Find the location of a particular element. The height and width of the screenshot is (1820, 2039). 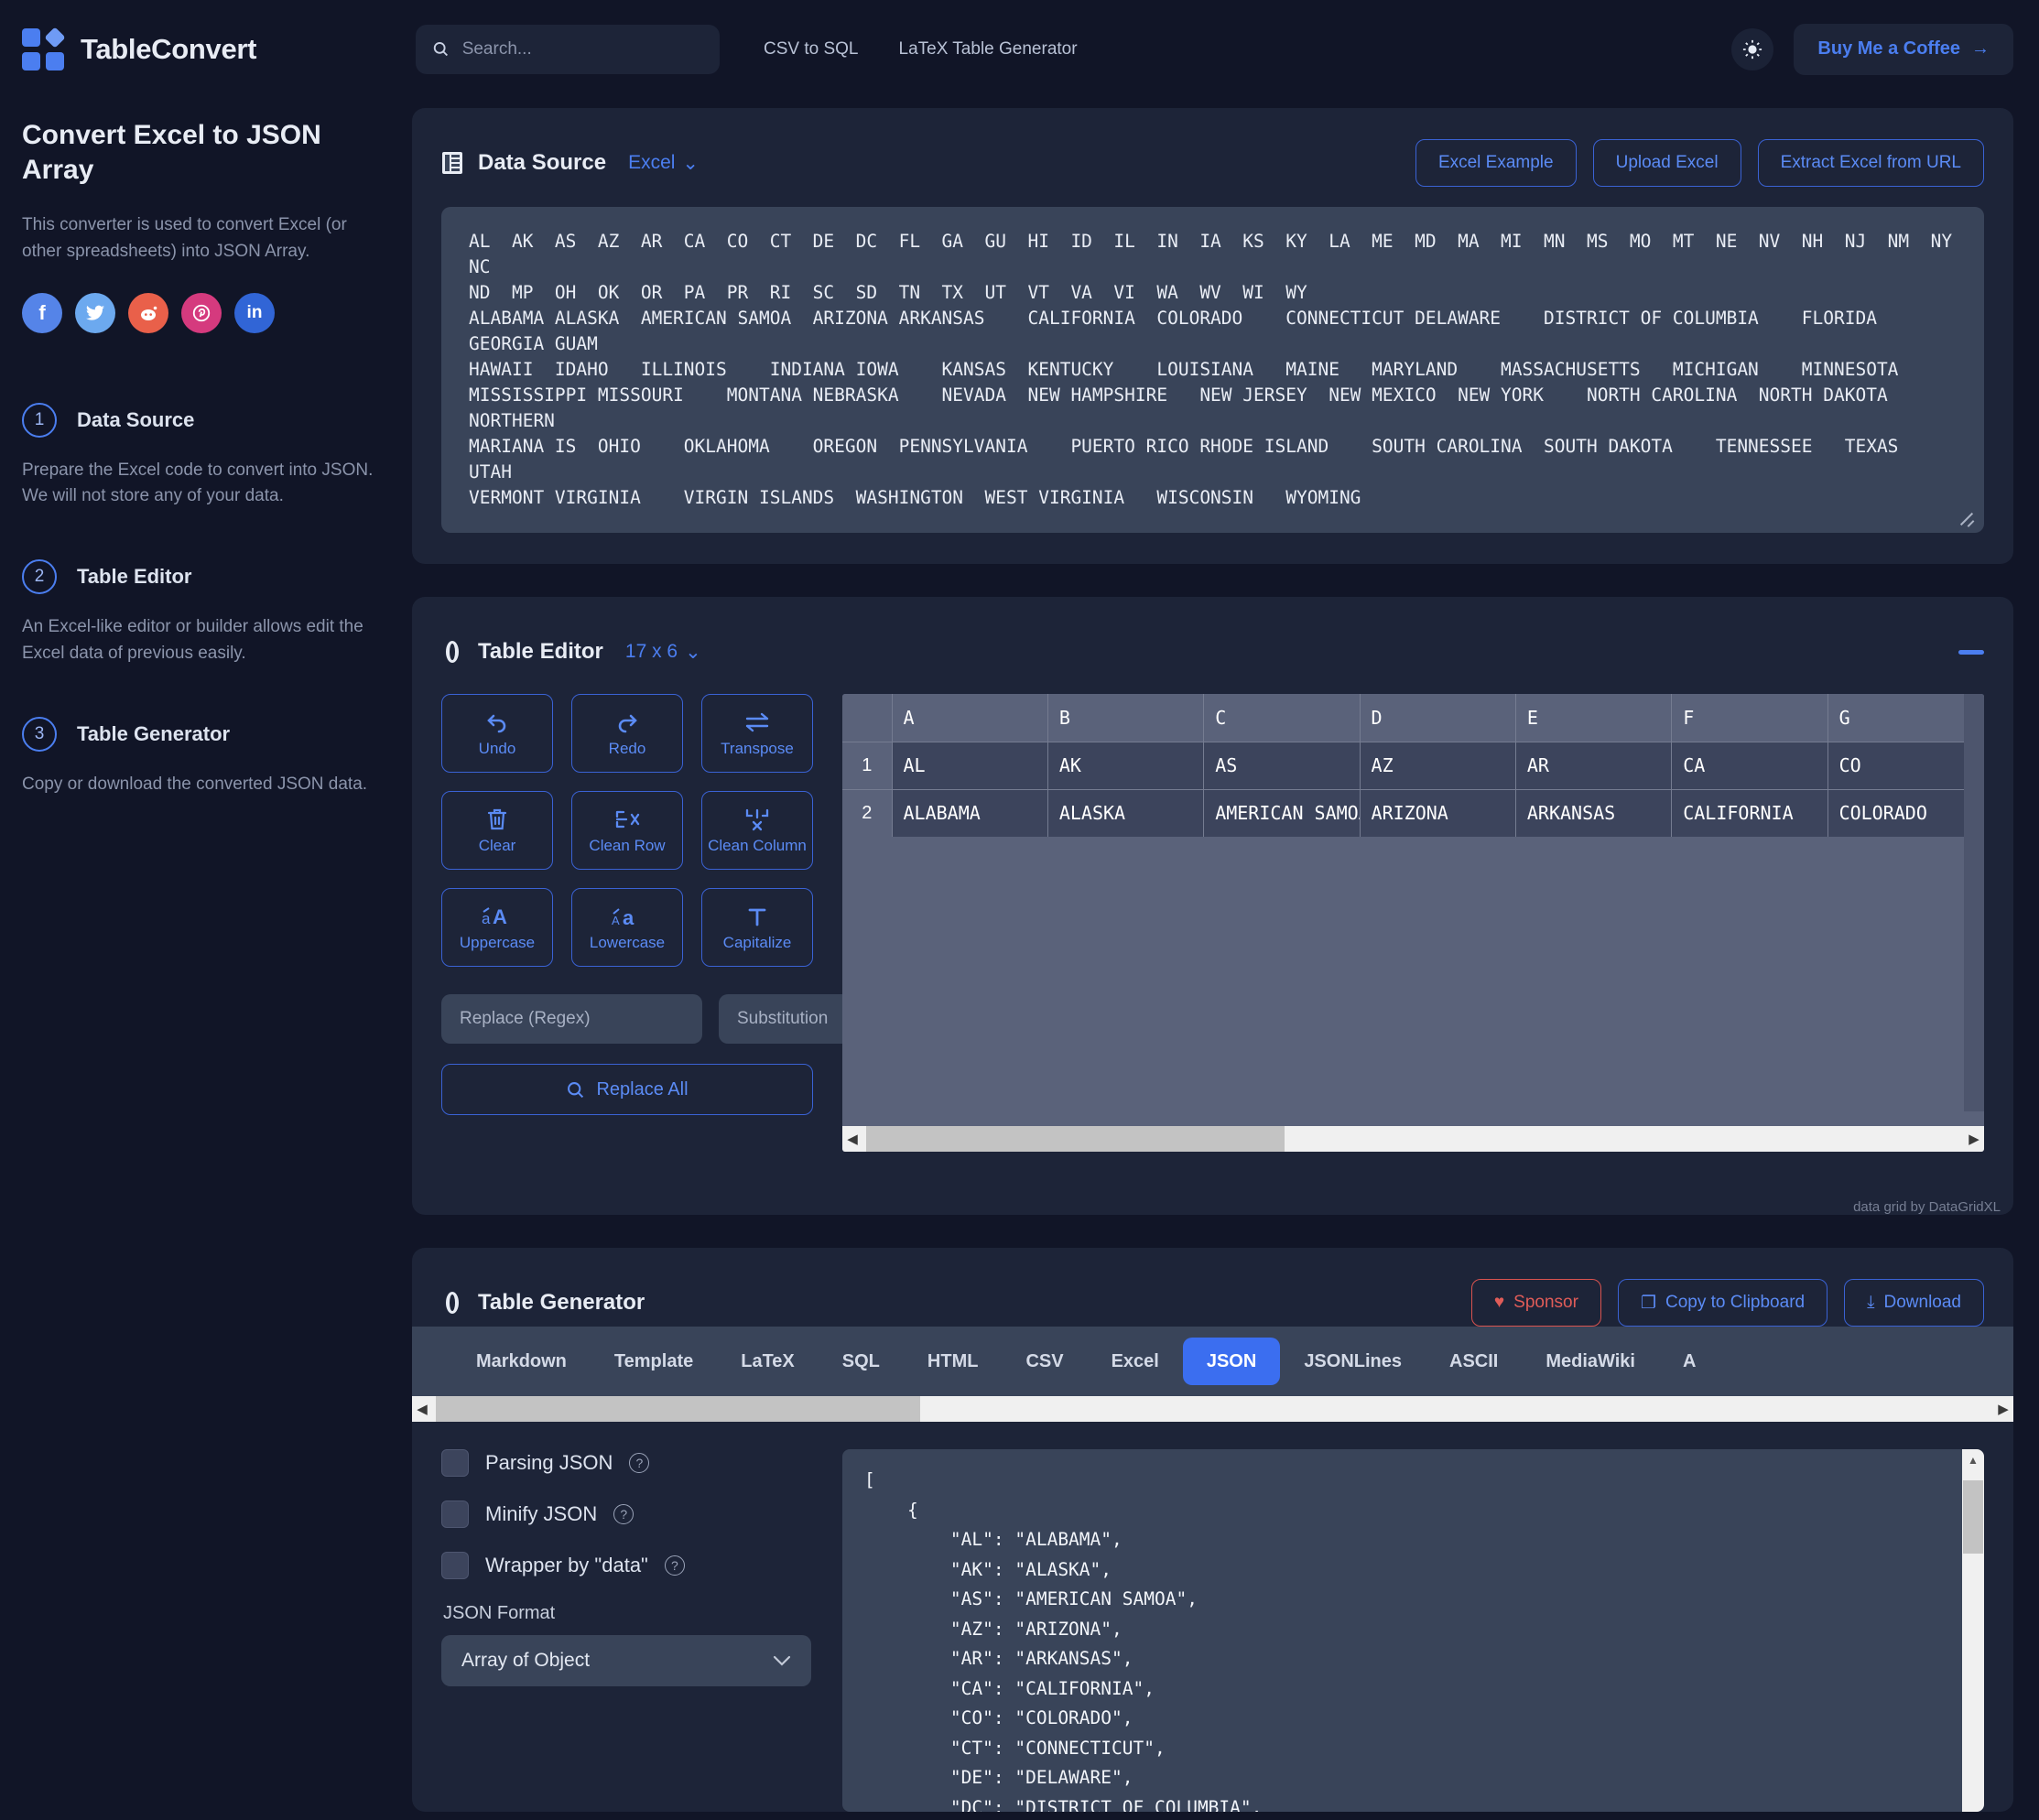

wrapper-by-data-checkbox is located at coordinates (455, 1565).